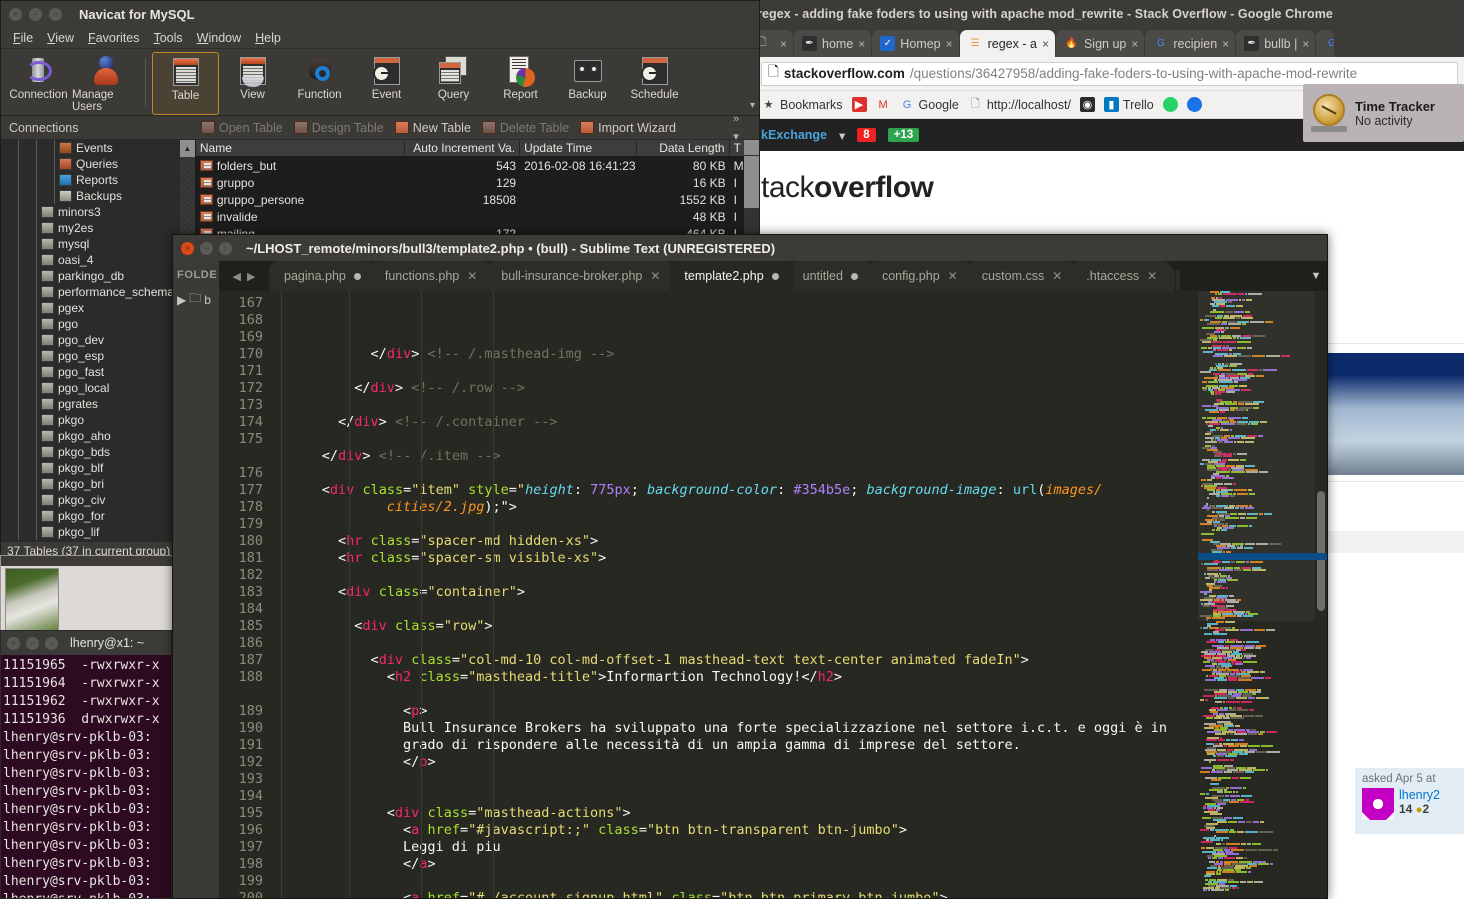  Describe the element at coordinates (752, 105) in the screenshot. I see `toolbar-overflow-icon: ▾` at that location.